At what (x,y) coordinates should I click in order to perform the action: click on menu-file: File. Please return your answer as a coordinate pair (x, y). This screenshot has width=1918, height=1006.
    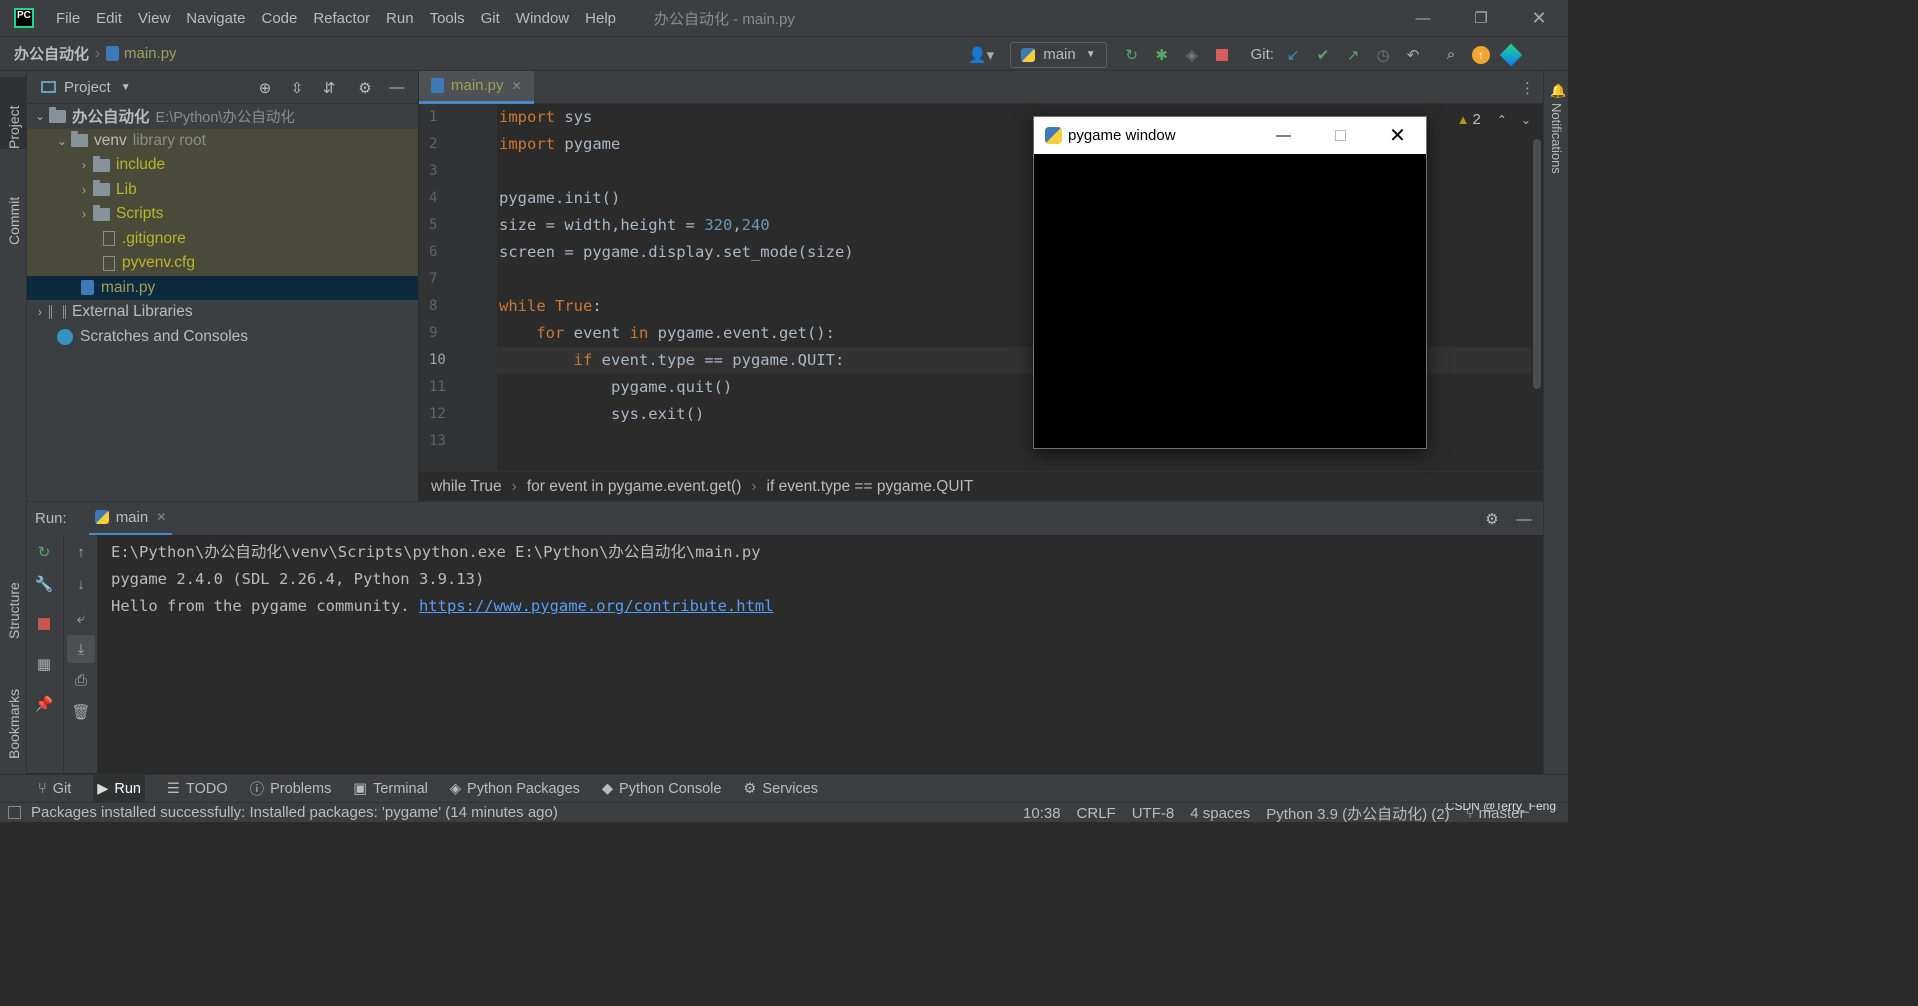
    Looking at the image, I should click on (68, 18).